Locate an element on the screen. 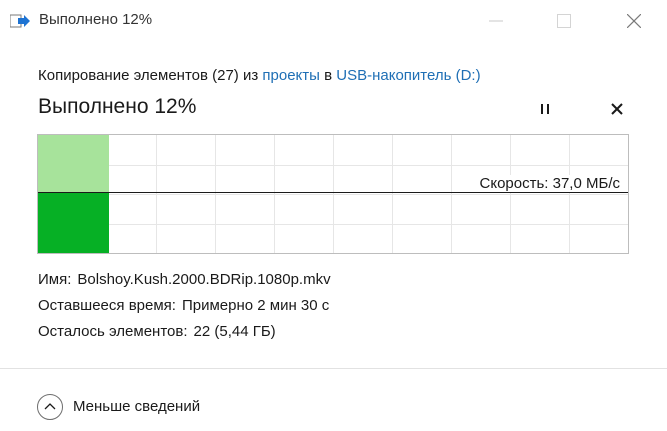 Image resolution: width=667 pixels, height=431 pixels. copy-connector: в is located at coordinates (328, 75).